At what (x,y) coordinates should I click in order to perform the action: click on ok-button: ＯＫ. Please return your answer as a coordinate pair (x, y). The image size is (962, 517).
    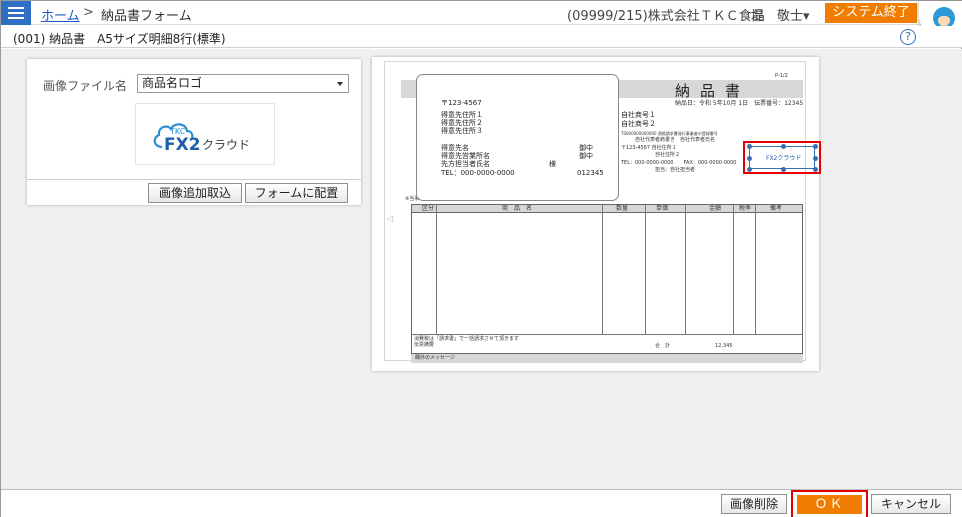
    Looking at the image, I should click on (829, 504).